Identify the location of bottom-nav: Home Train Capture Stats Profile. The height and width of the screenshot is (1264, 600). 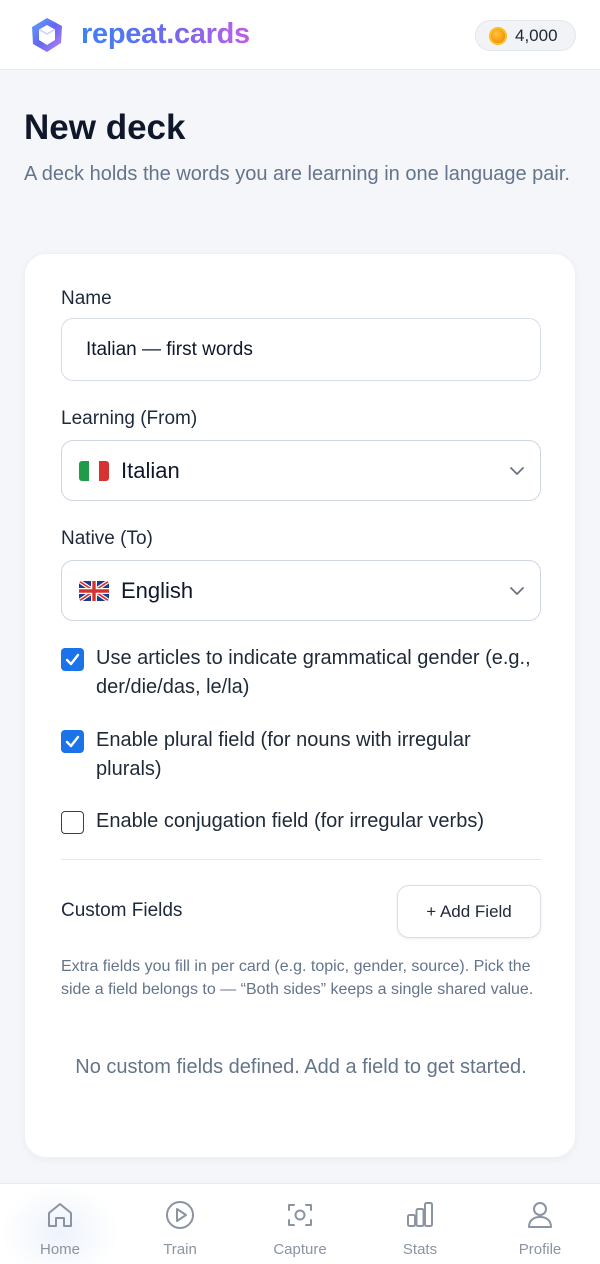
(300, 1223).